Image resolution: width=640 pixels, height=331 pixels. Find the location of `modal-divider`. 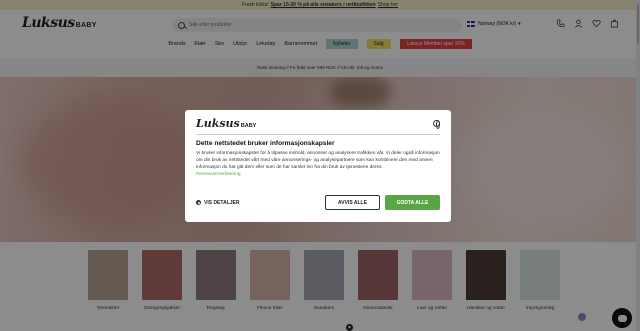

modal-divider is located at coordinates (318, 134).